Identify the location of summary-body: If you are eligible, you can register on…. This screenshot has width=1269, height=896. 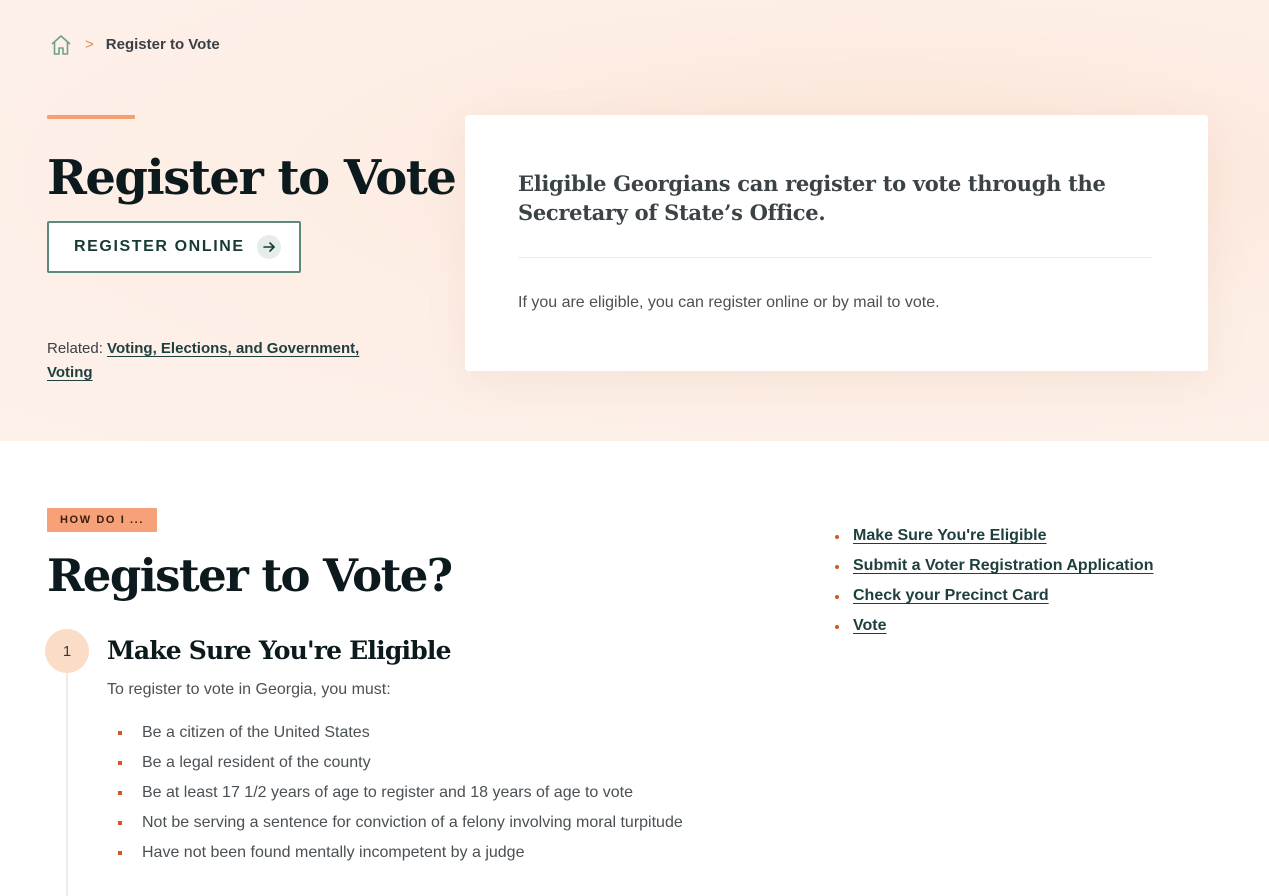
(729, 302).